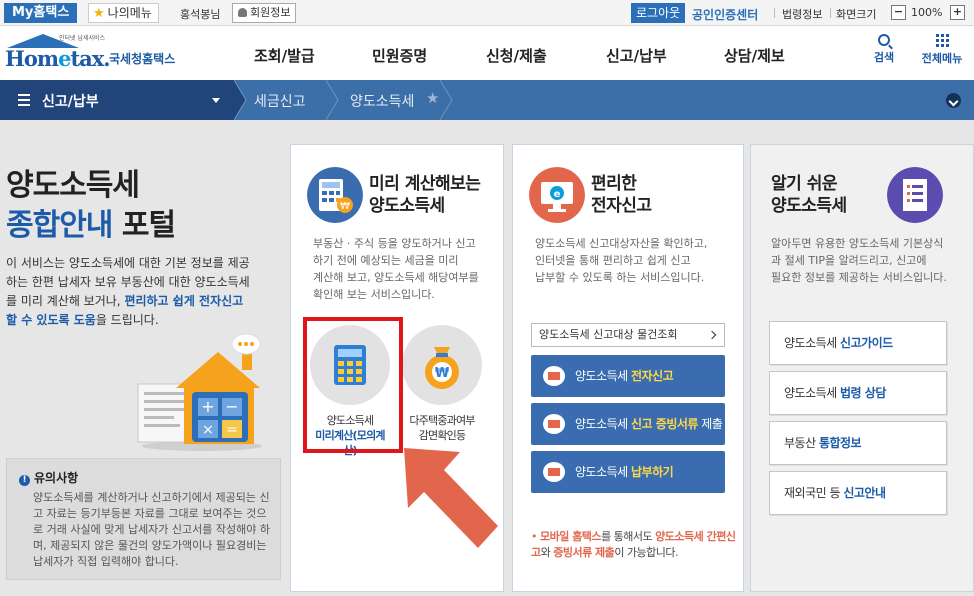 Image resolution: width=974 pixels, height=596 pixels. I want to click on button-label-highlight: 신고 증빙서류, so click(664, 424).